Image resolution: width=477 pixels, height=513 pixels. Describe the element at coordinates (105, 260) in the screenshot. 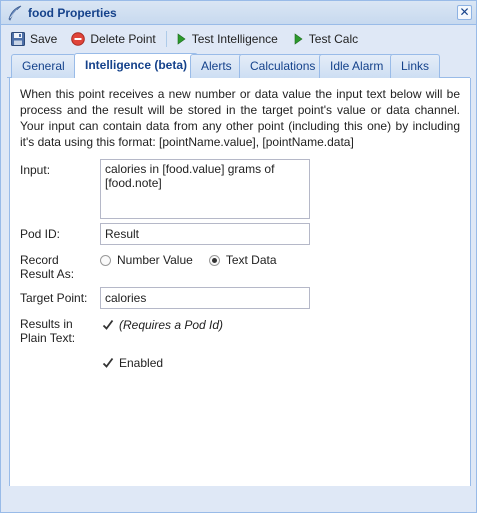

I see `number-value-radio` at that location.